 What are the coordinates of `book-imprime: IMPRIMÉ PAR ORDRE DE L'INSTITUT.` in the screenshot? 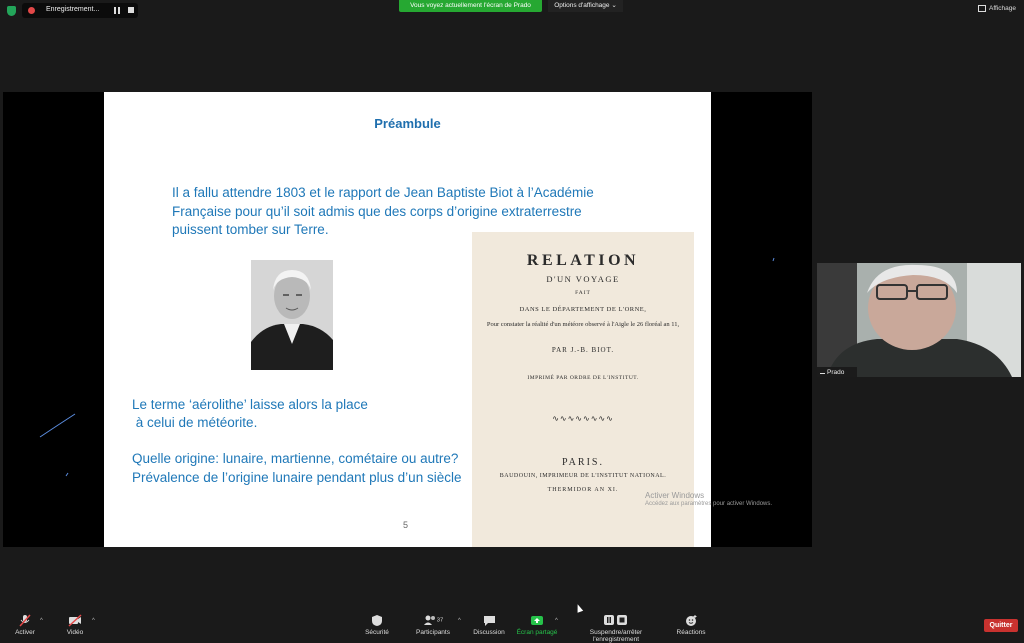 It's located at (583, 378).